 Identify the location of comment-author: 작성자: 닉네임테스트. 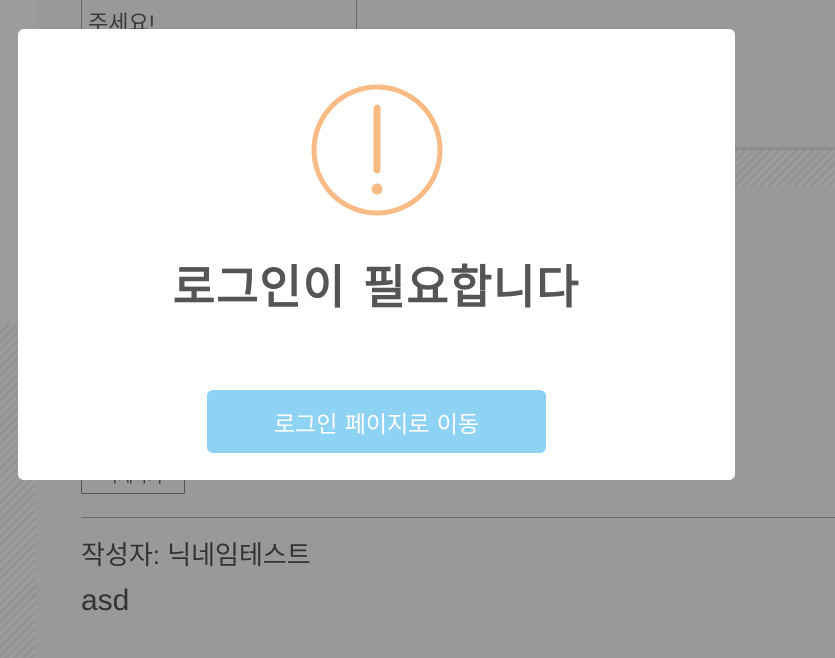
(196, 555).